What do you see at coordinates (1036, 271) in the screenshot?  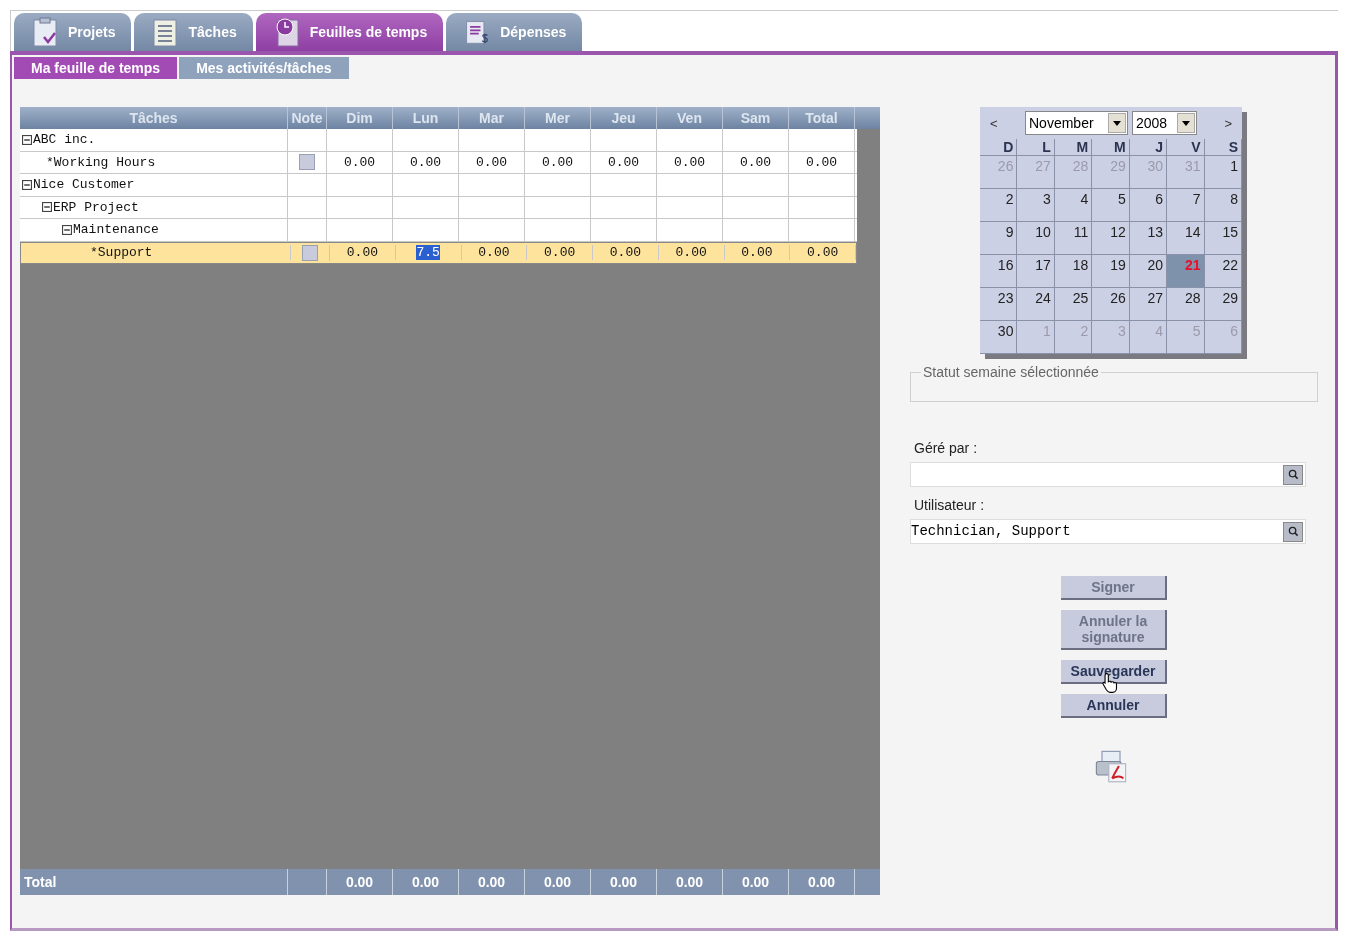 I see `calendar-day: 17` at bounding box center [1036, 271].